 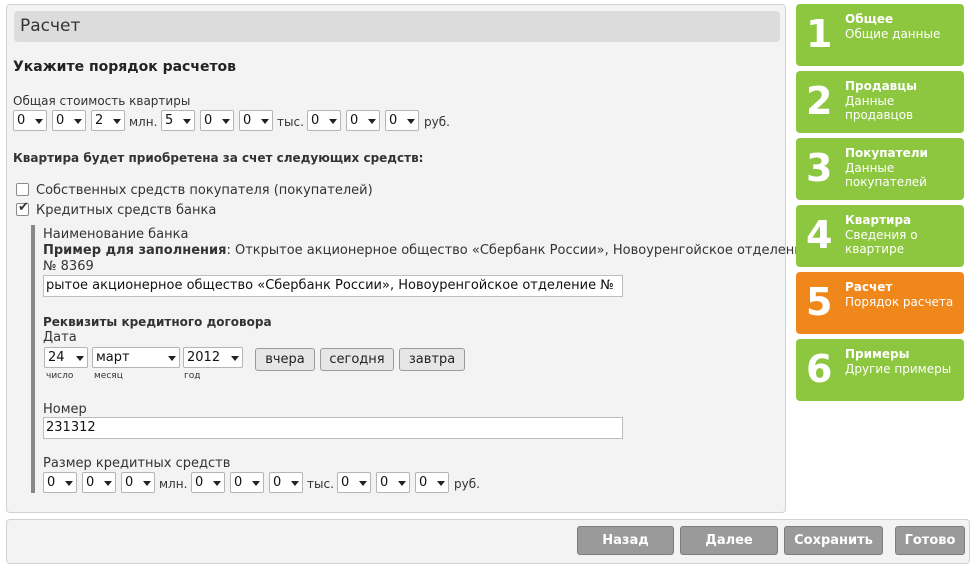 What do you see at coordinates (108, 120) in the screenshot?
I see `cost-digit-select: 2` at bounding box center [108, 120].